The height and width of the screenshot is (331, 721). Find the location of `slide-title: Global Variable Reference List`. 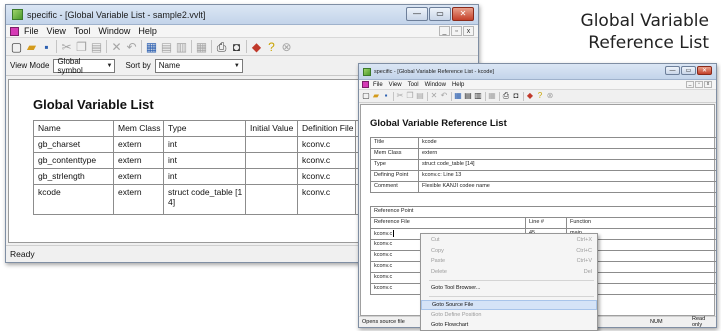

slide-title: Global Variable Reference List is located at coordinates (645, 32).